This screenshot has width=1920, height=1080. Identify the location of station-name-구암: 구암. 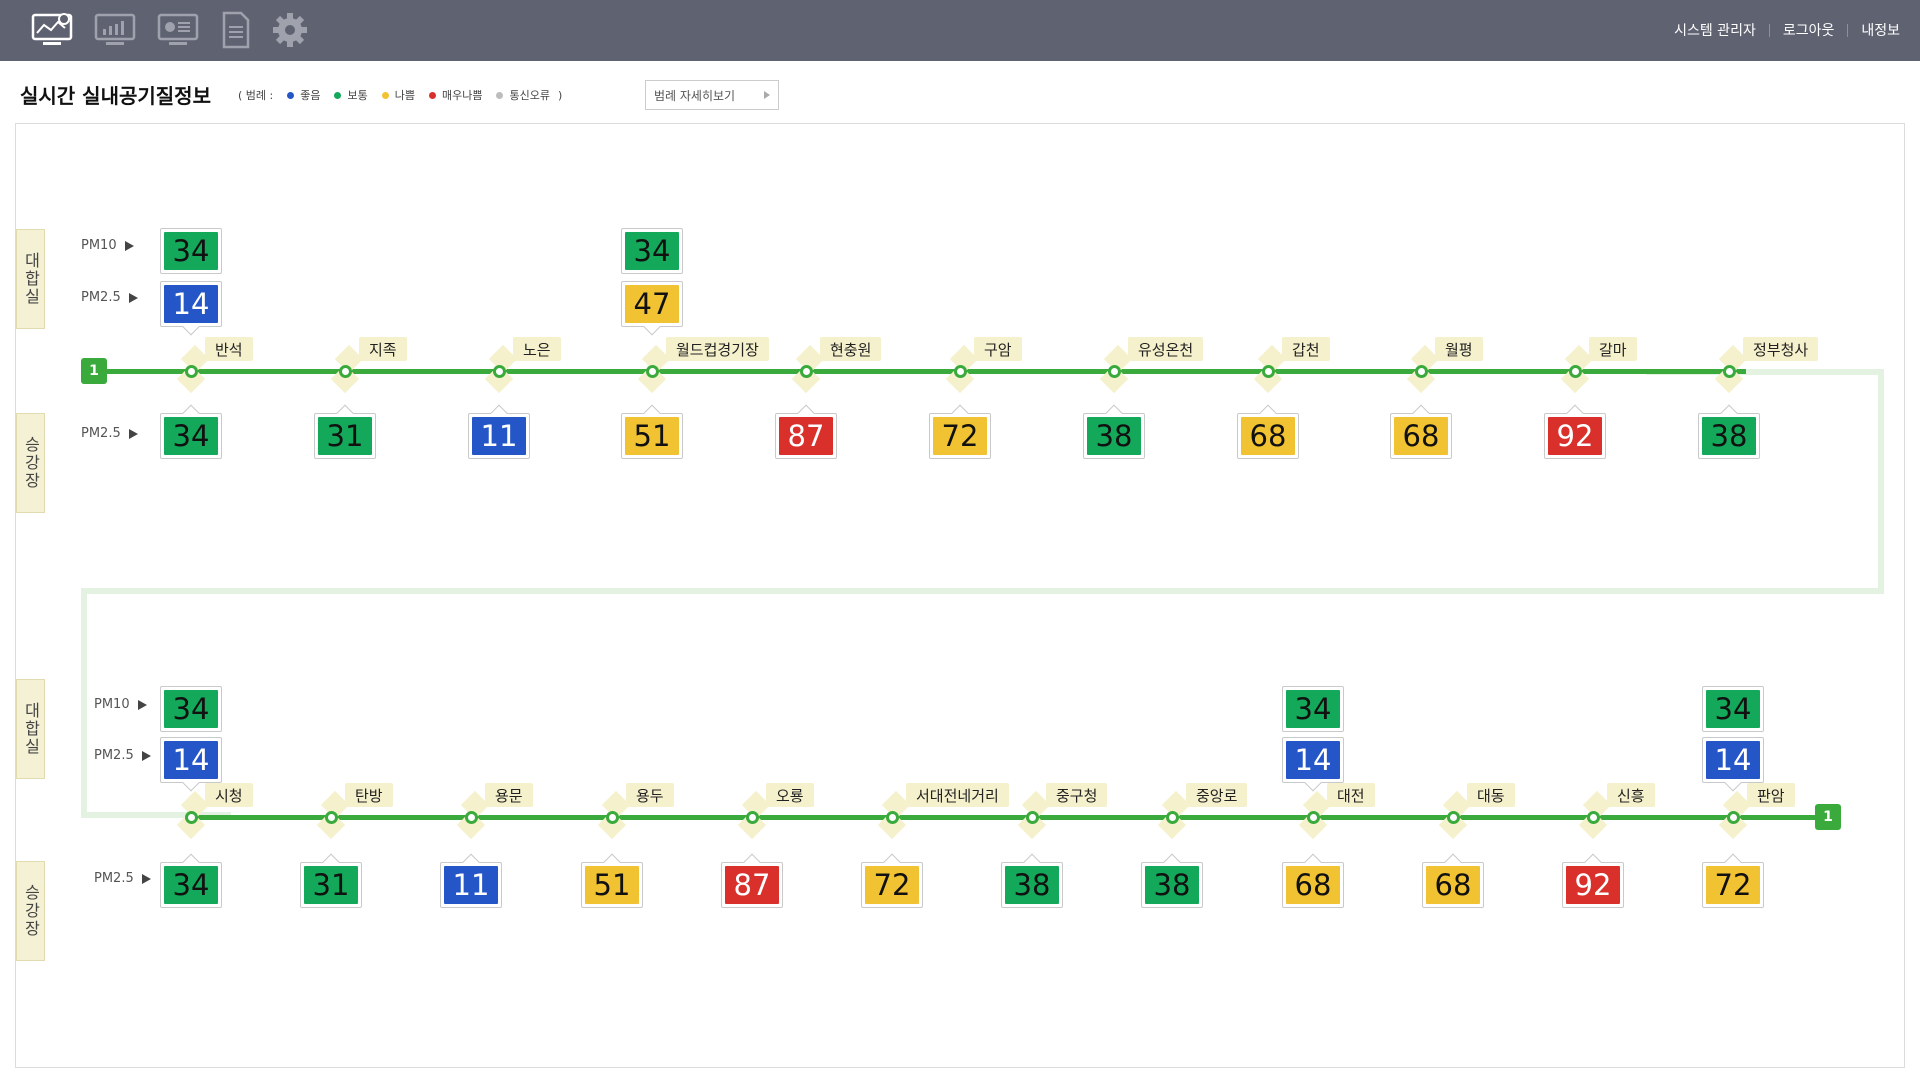
(998, 349).